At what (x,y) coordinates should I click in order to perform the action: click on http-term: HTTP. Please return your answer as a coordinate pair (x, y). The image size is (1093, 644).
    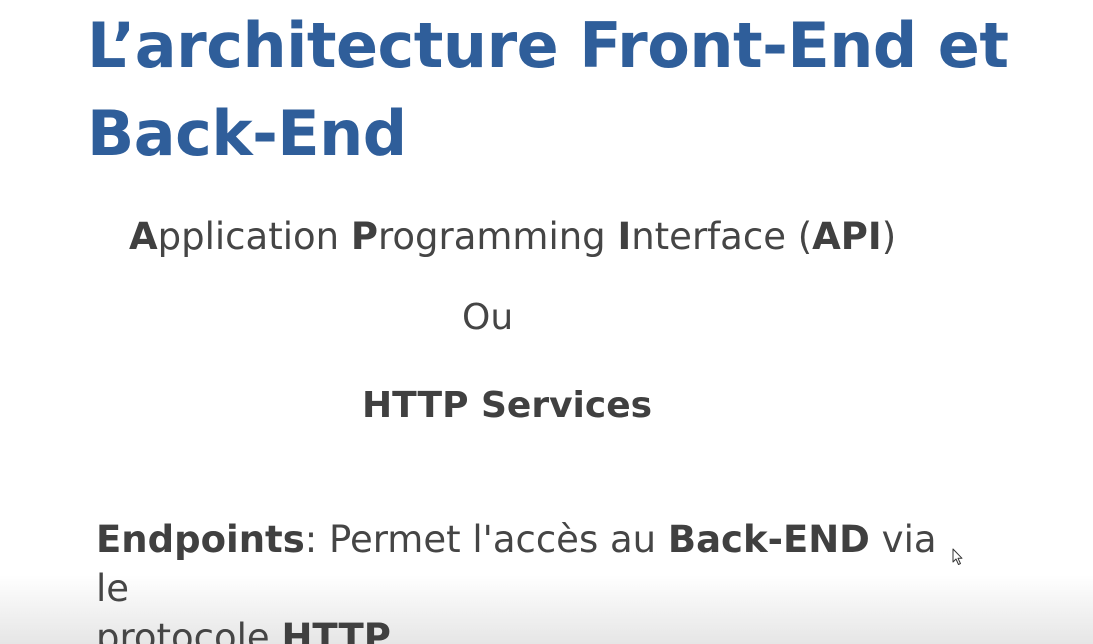
    Looking at the image, I should click on (336, 630).